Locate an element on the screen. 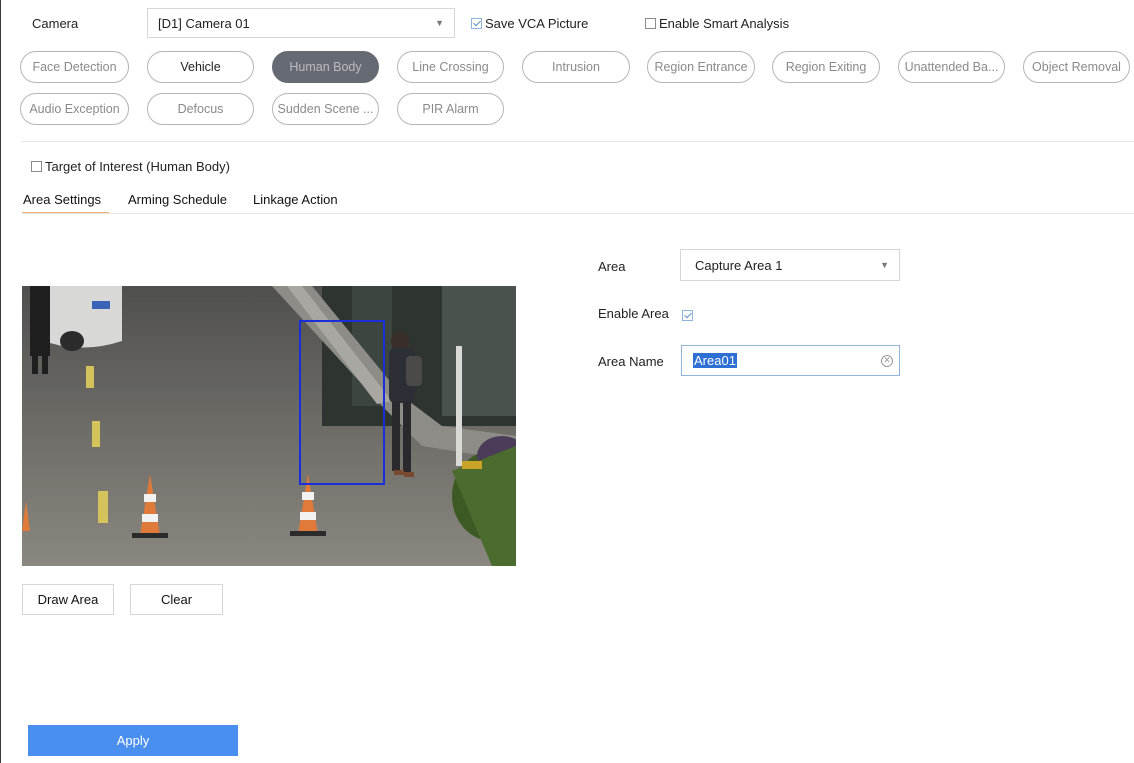  area-name-value: Area01 is located at coordinates (715, 360).